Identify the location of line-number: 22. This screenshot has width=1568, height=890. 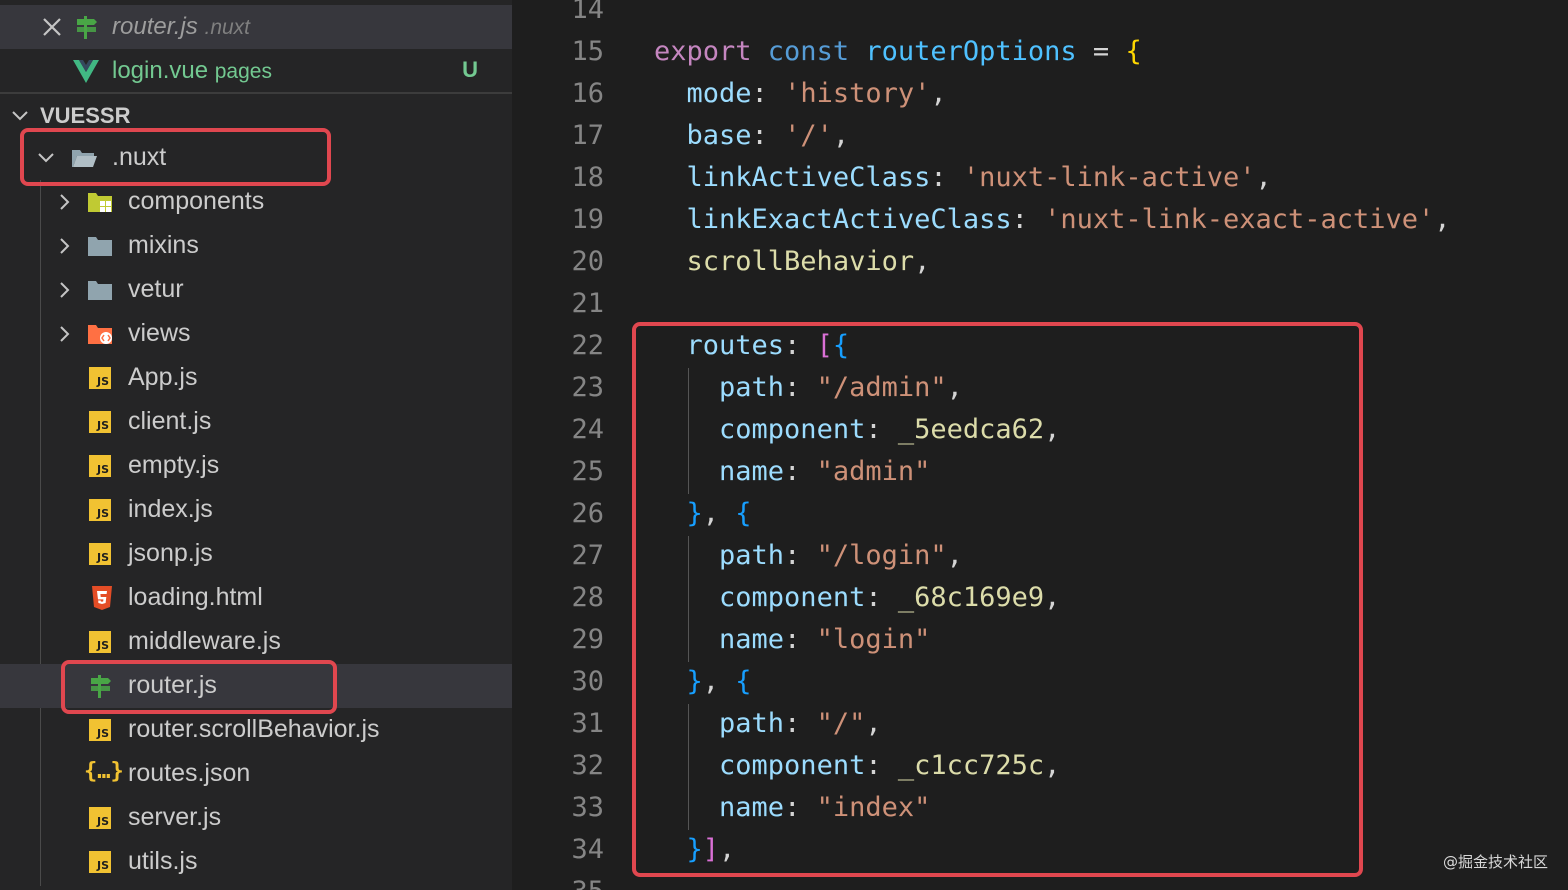
(587, 345).